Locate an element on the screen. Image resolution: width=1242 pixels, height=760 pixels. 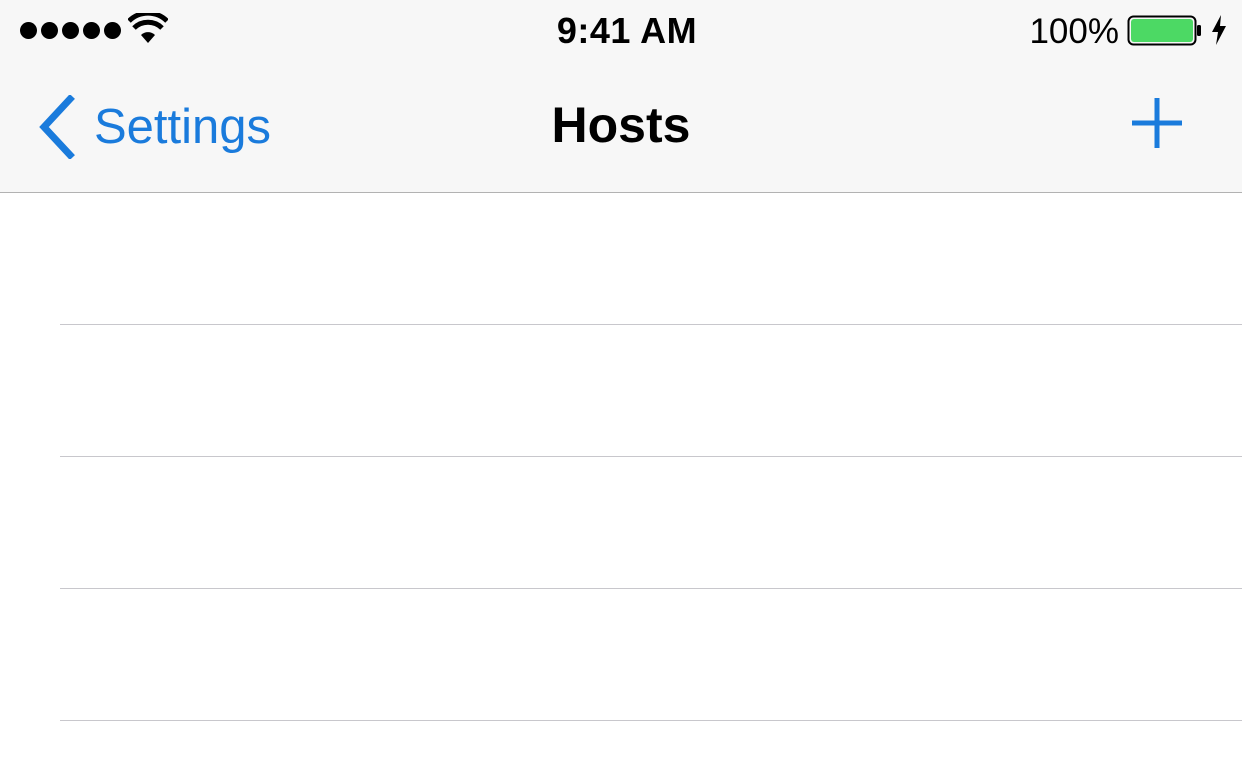
status-bar: 9:41 AM 100% is located at coordinates (621, 31).